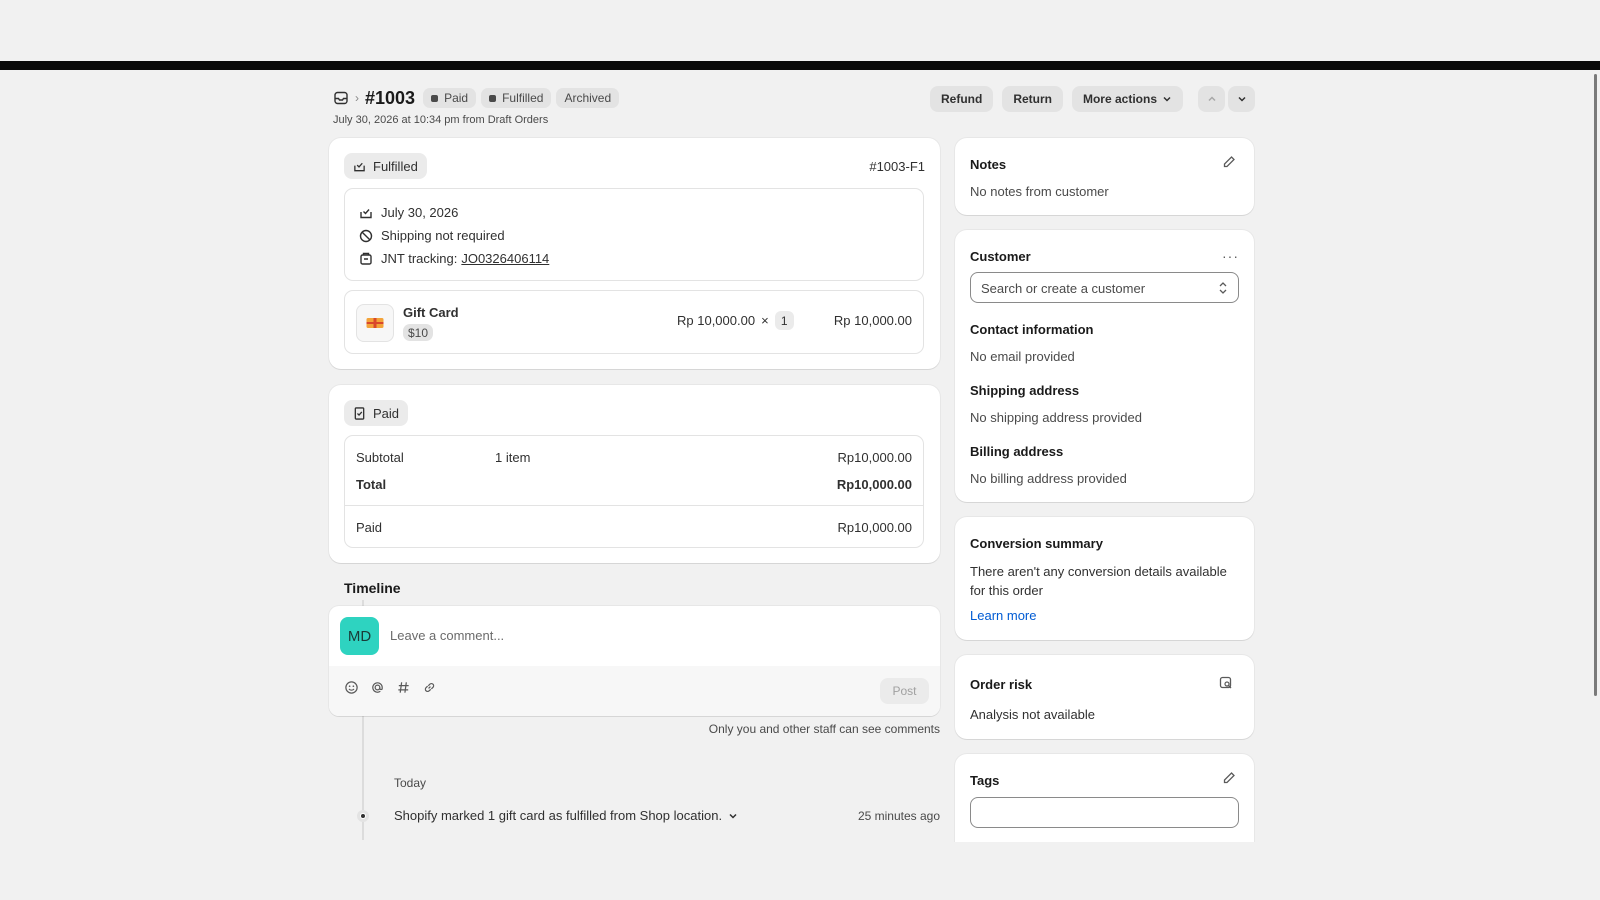 The height and width of the screenshot is (900, 1600). I want to click on orders-inbox-icon, so click(341, 98).